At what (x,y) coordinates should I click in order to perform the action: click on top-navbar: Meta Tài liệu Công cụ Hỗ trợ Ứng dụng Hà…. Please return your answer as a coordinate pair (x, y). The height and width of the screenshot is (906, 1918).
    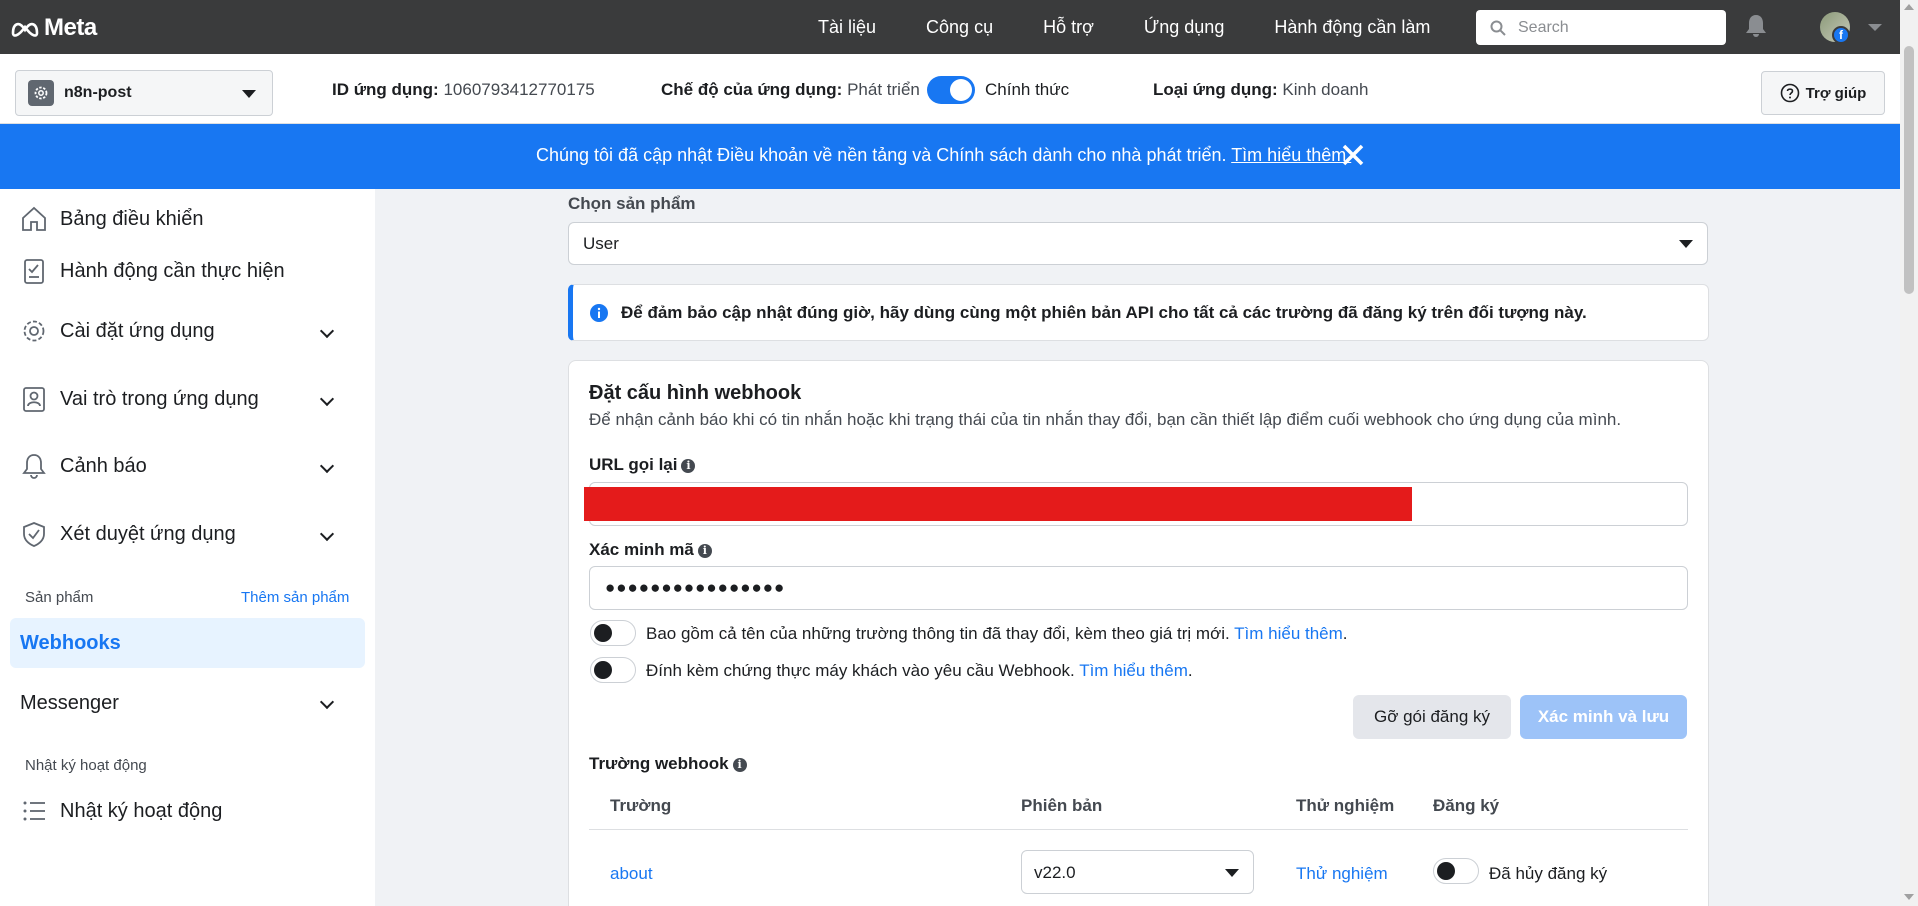
    Looking at the image, I should click on (950, 27).